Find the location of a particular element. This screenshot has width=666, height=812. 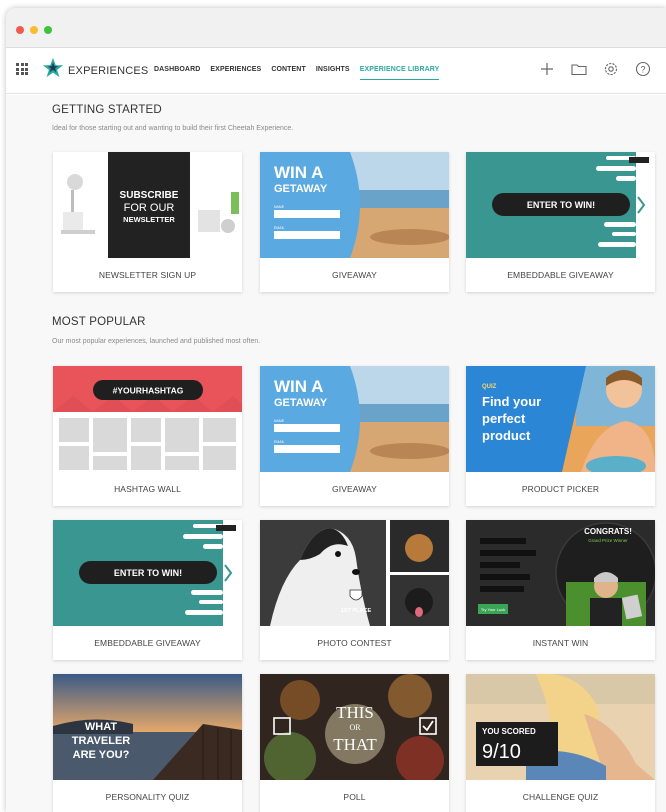

gear-icon is located at coordinates (611, 69).